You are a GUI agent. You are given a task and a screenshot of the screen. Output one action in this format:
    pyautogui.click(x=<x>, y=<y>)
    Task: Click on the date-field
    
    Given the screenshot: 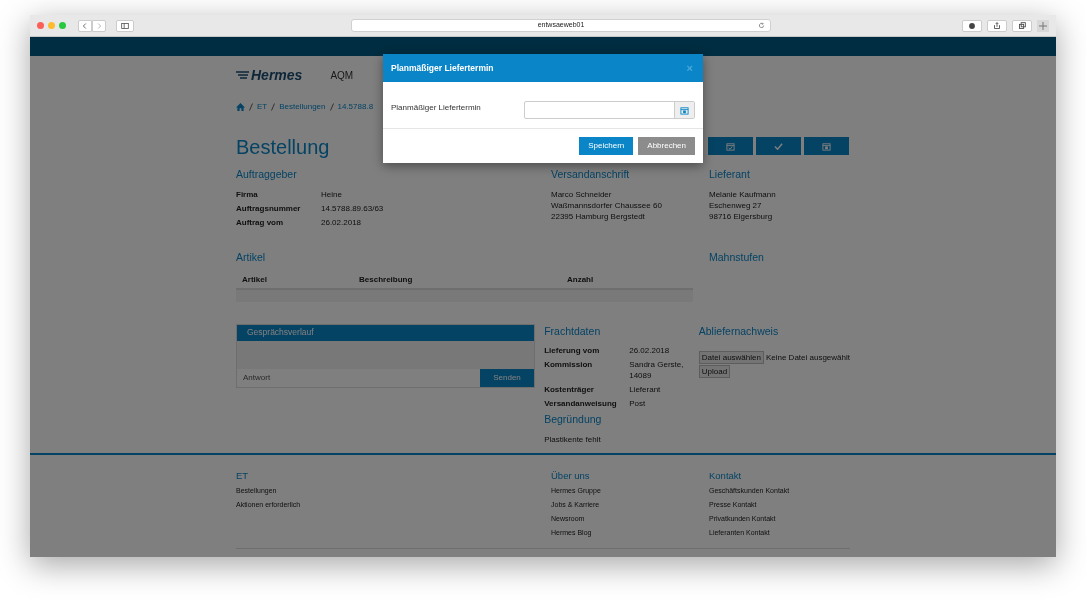 What is the action you would take?
    pyautogui.click(x=609, y=110)
    